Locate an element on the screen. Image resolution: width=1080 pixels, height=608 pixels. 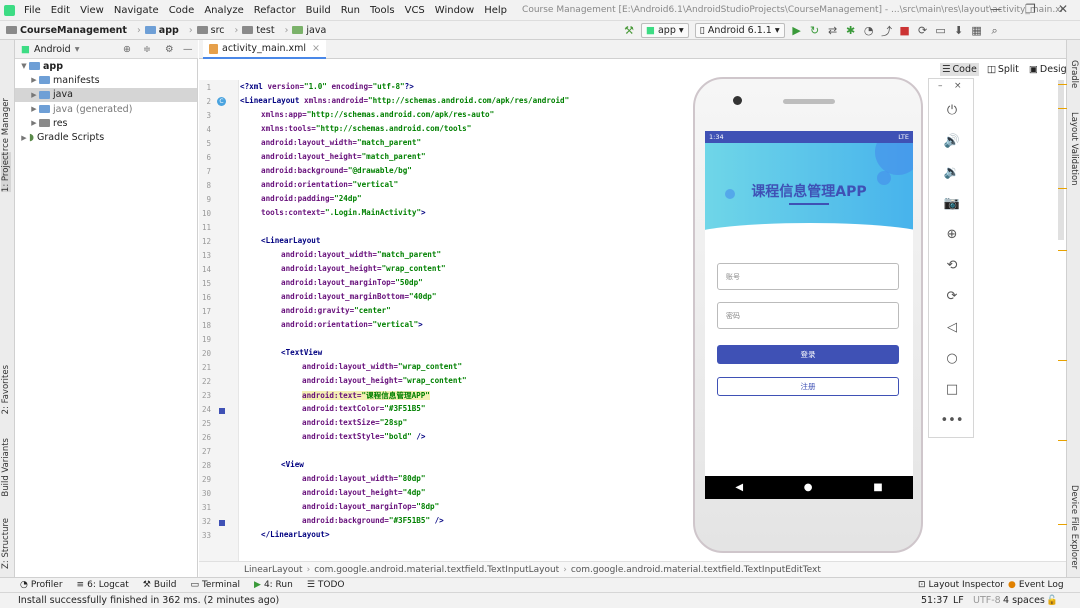
menu-edit: Edit is located at coordinates (60, 10).